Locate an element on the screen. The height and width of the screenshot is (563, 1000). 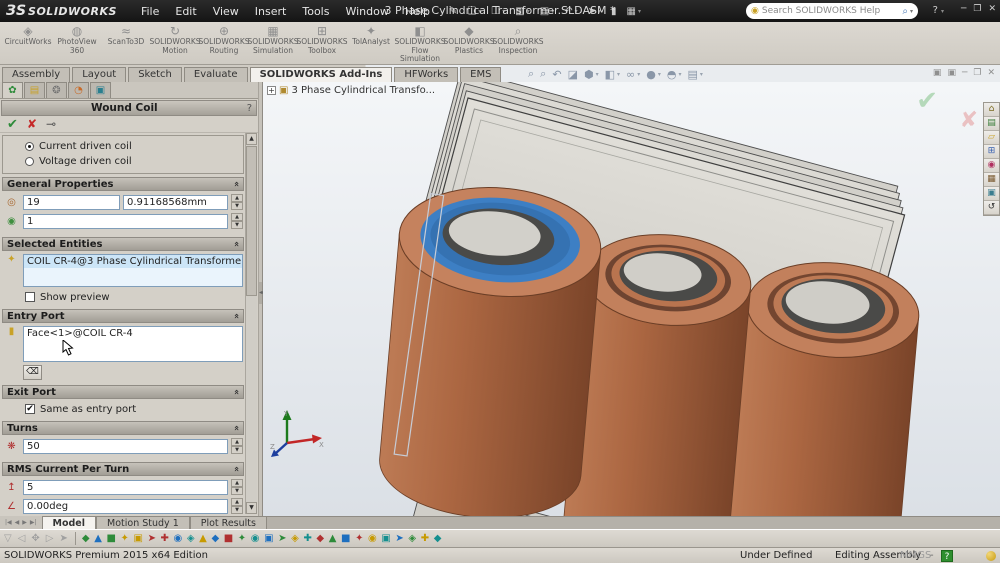
section-header: RMS Current Per Turn « is located at coordinates (123, 469).